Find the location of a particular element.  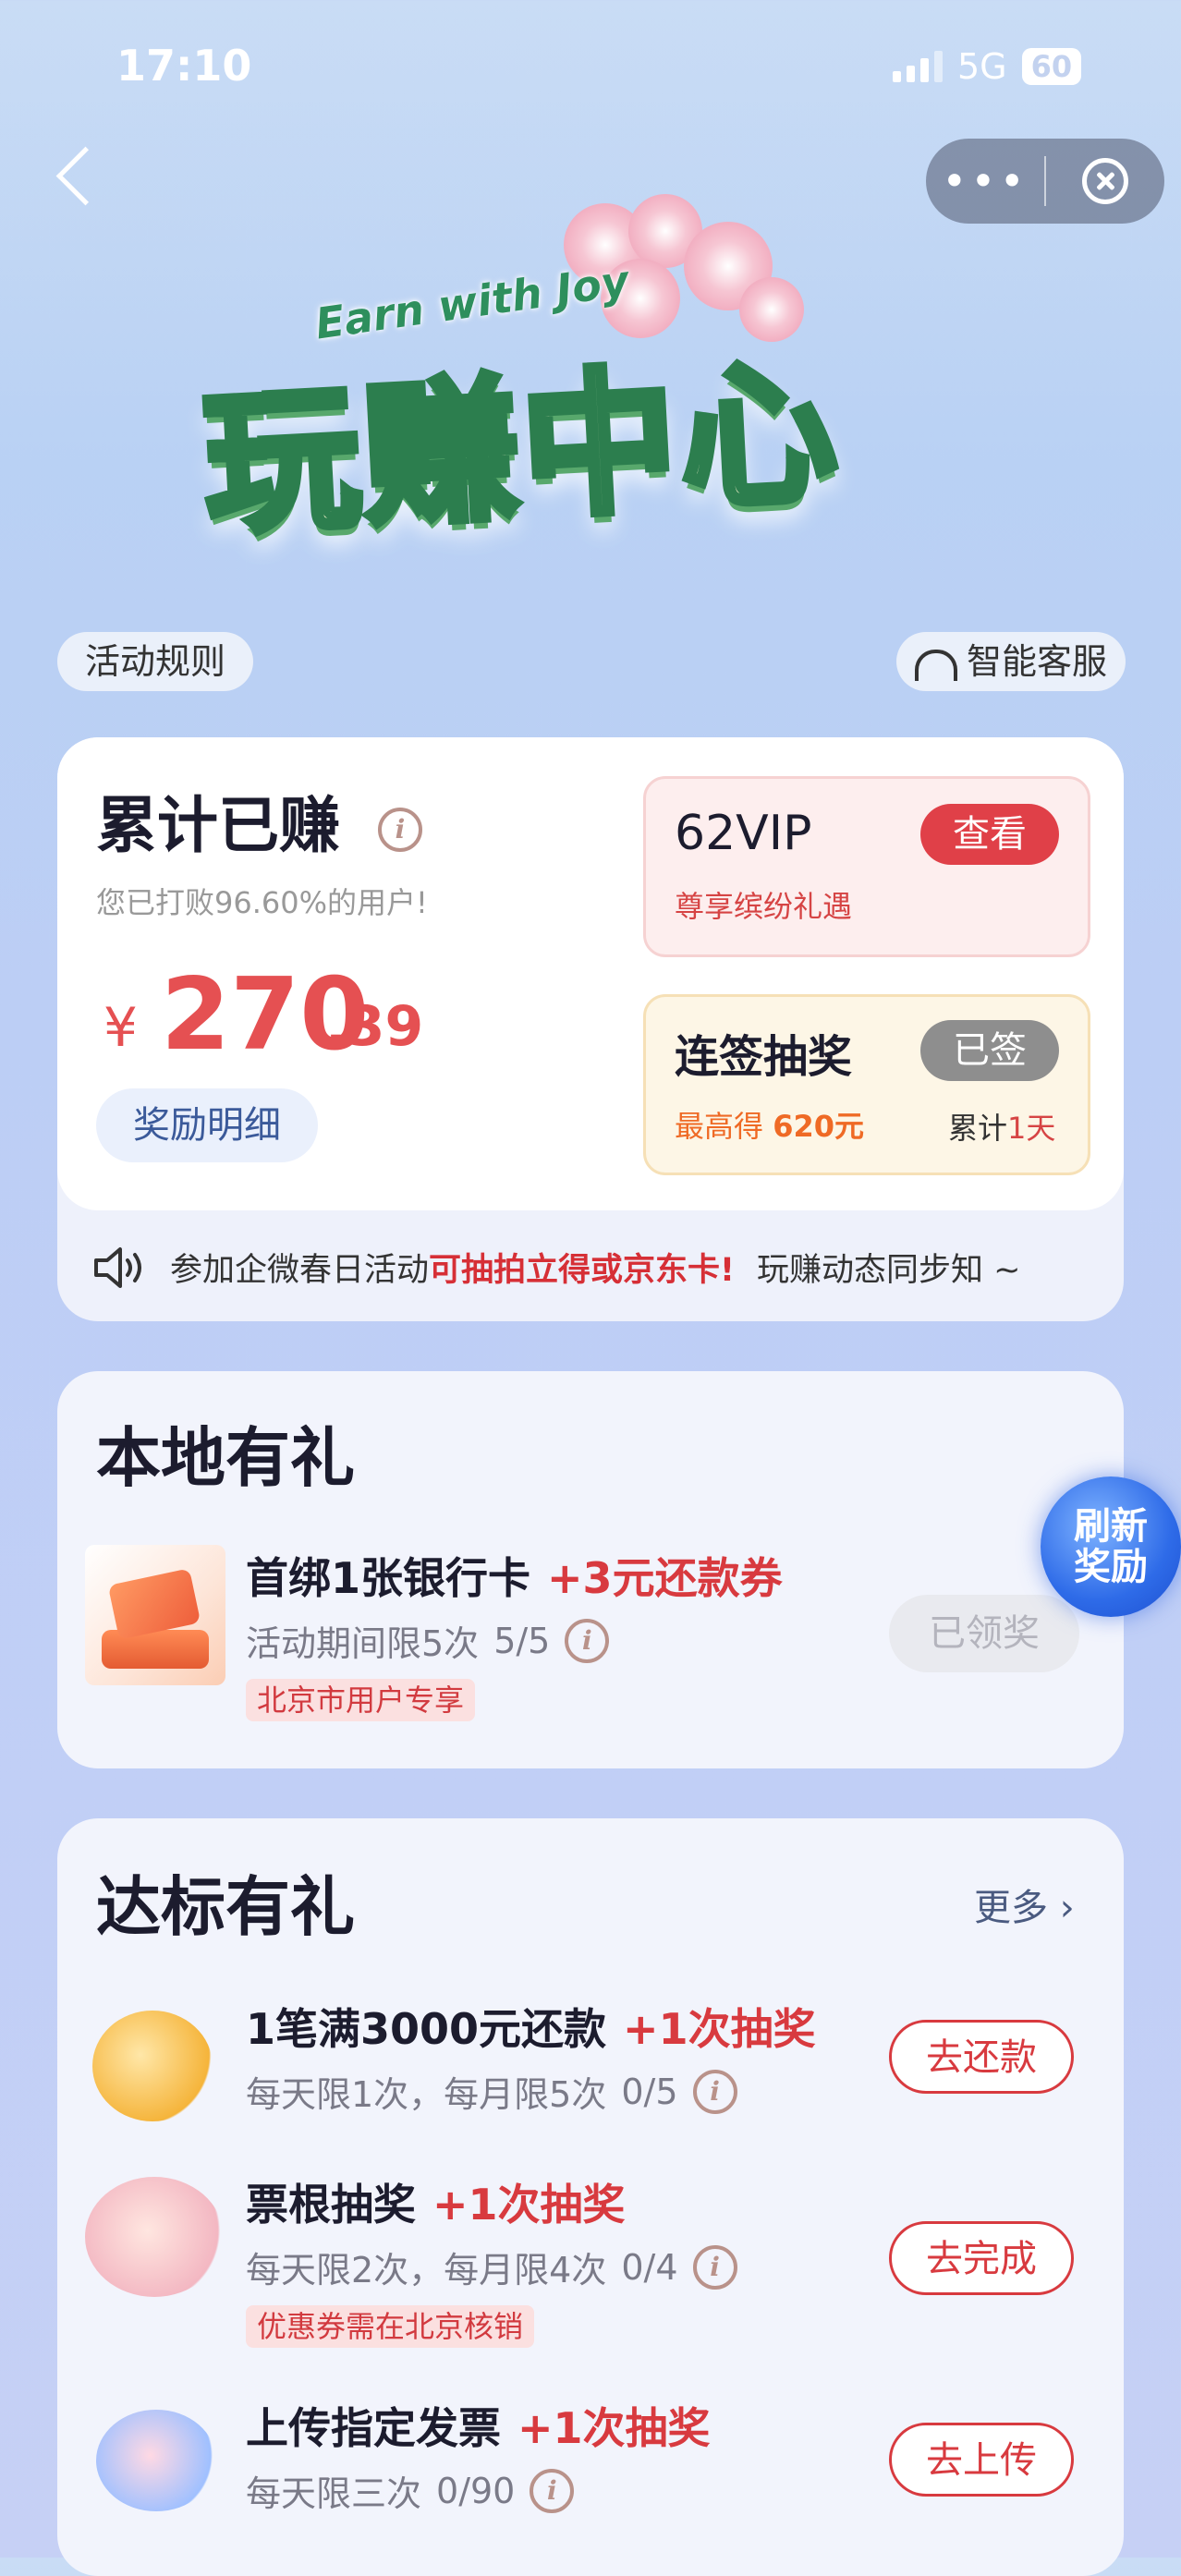

refresh-reward-button: 刷新 奖励 is located at coordinates (1111, 1546).